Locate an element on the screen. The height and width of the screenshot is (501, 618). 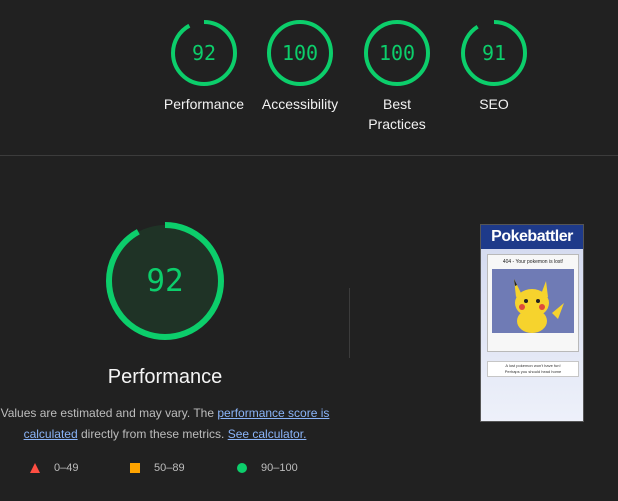
pikachu-drawing is located at coordinates (539, 306).